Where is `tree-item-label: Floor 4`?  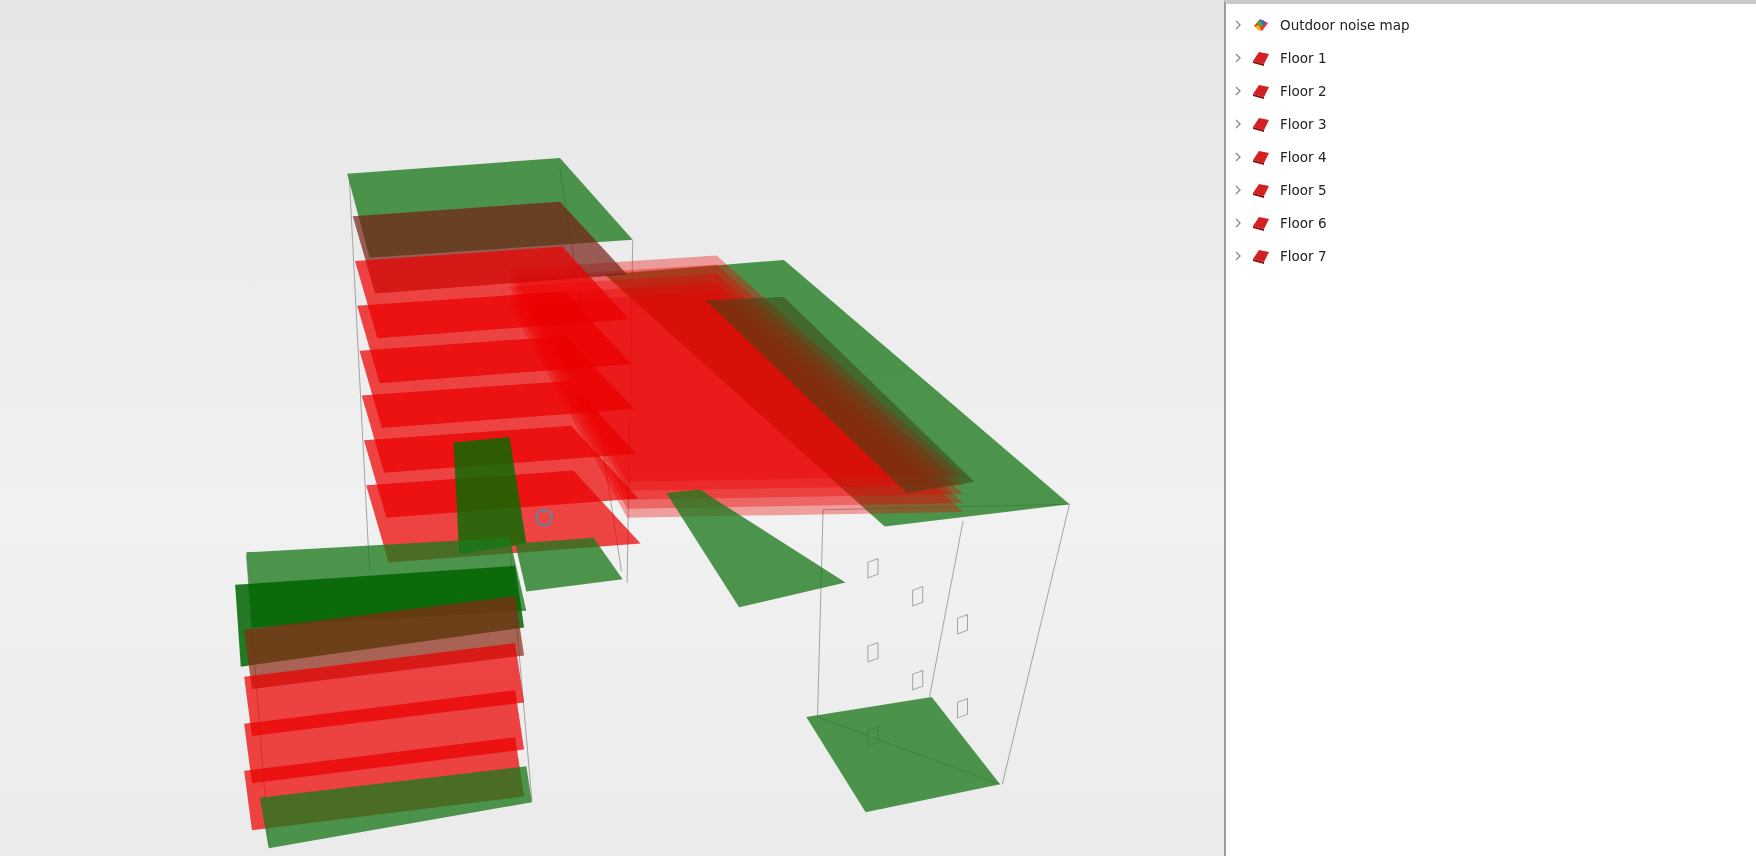 tree-item-label: Floor 4 is located at coordinates (1303, 156).